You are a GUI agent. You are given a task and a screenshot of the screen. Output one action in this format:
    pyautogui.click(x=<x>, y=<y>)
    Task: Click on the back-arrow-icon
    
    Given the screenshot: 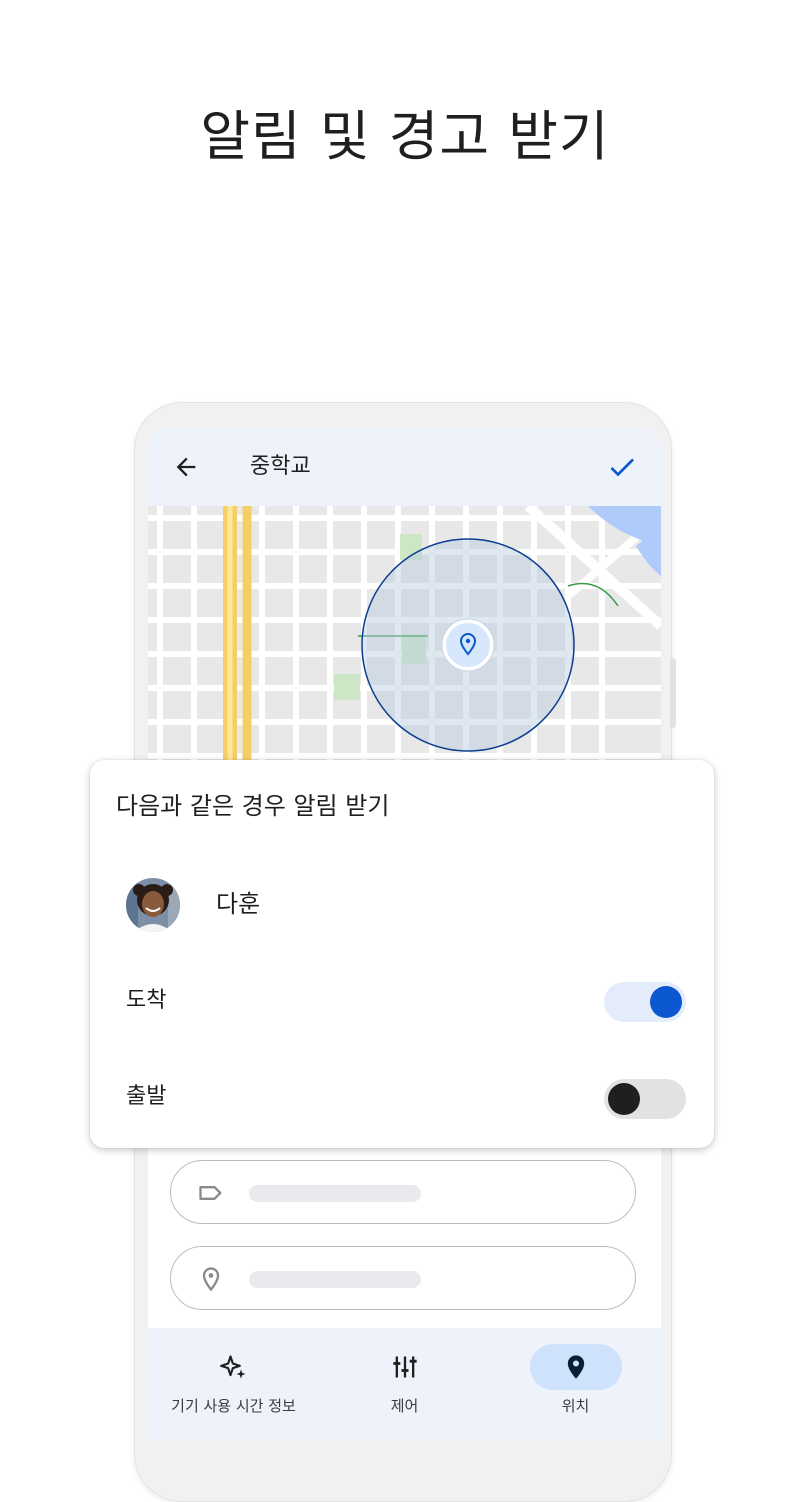 What is the action you would take?
    pyautogui.click(x=186, y=467)
    